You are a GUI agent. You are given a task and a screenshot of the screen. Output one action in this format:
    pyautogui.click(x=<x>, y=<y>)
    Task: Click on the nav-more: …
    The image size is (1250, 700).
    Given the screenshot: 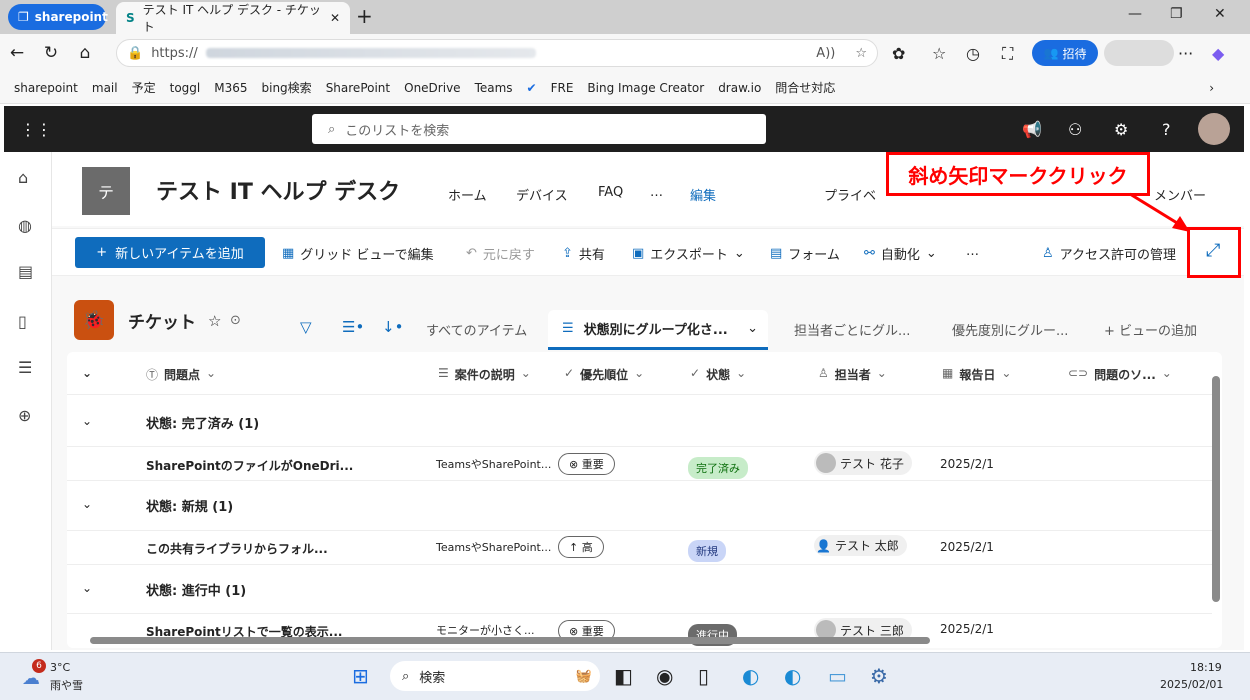 What is the action you would take?
    pyautogui.click(x=656, y=192)
    